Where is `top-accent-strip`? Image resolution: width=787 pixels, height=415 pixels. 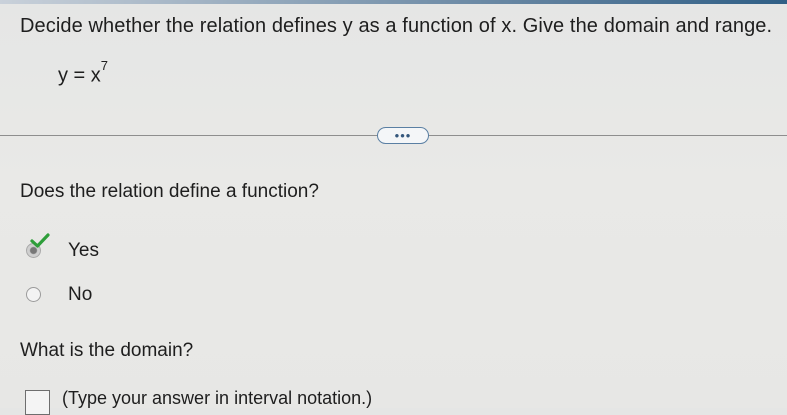
top-accent-strip is located at coordinates (393, 2).